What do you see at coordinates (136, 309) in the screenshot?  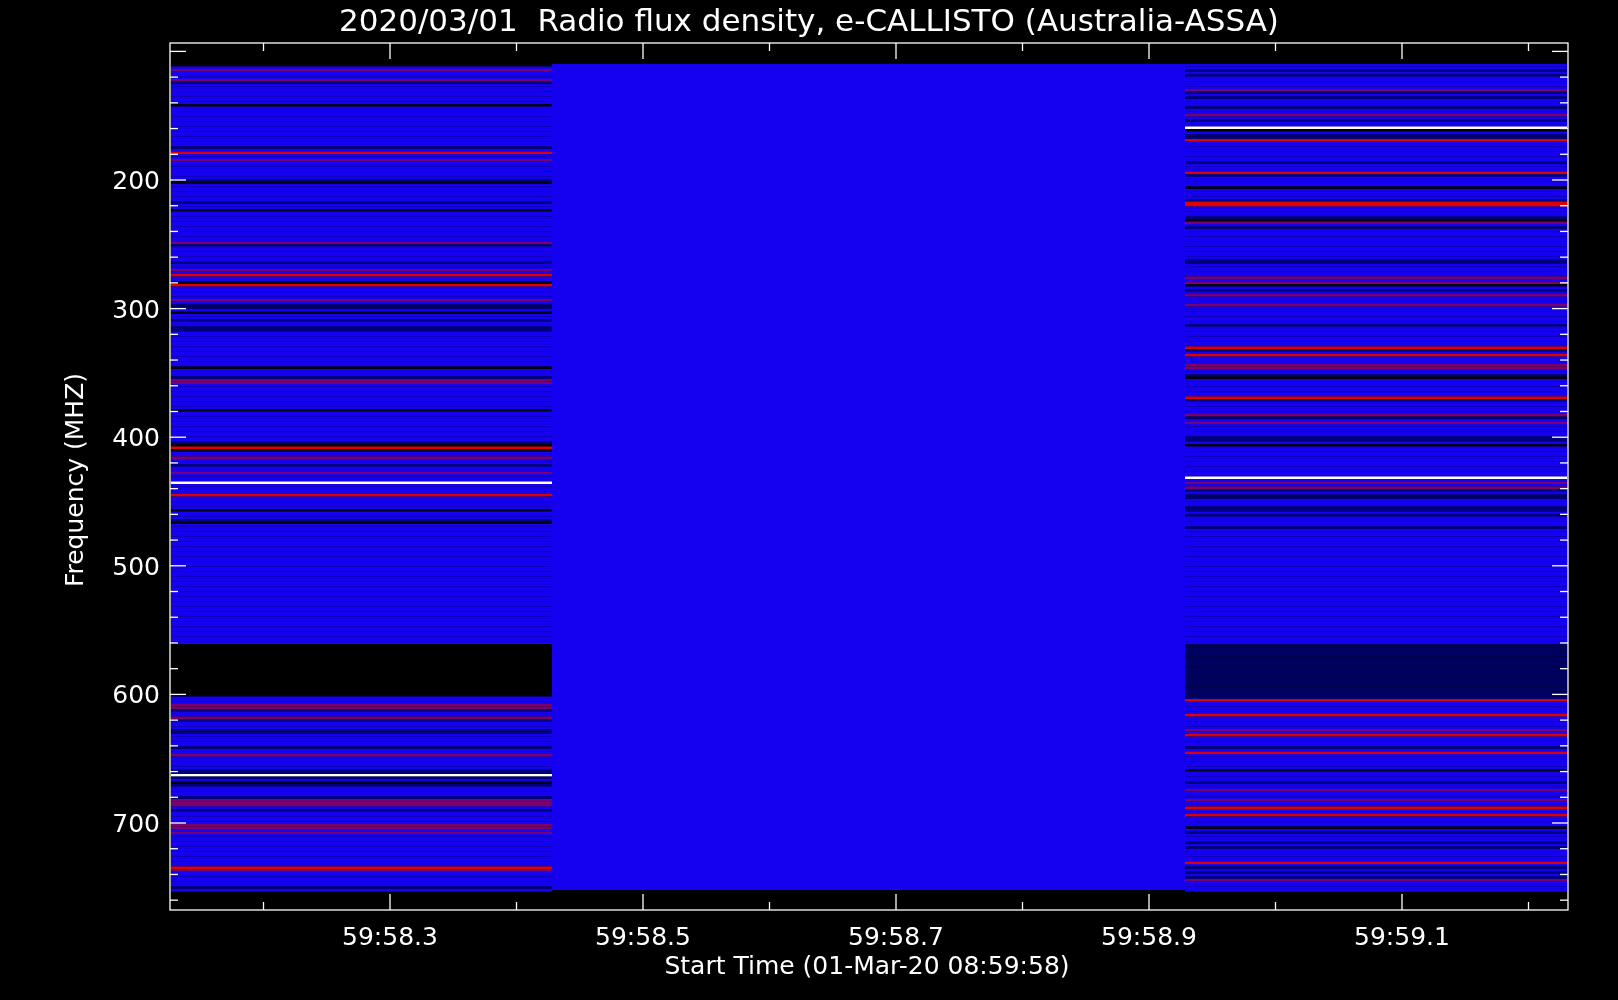 I see `y-tick-label: 300` at bounding box center [136, 309].